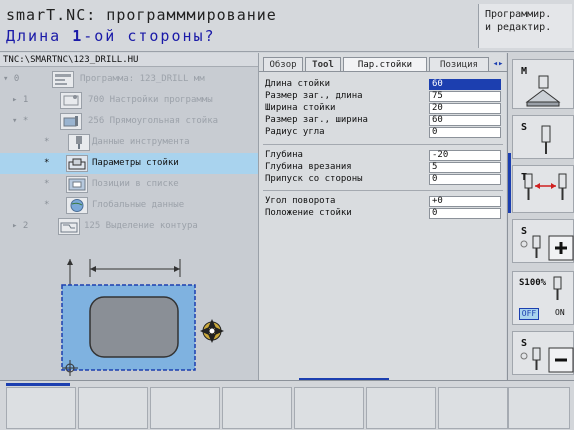 This screenshot has height=430, width=574. Describe the element at coordinates (465, 96) in the screenshot. I see `blank-length-input: 75` at that location.